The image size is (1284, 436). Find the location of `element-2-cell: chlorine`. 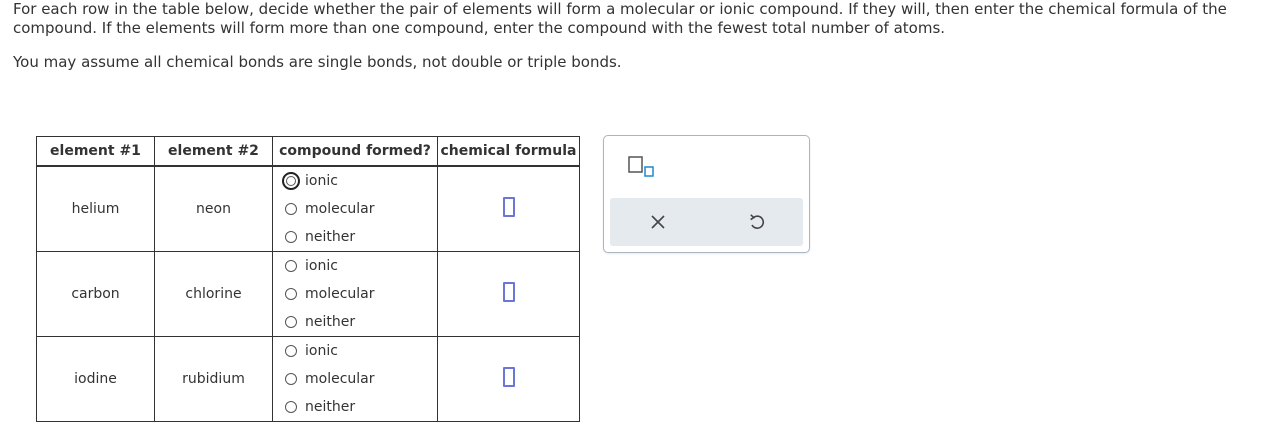

element-2-cell: chlorine is located at coordinates (213, 294).